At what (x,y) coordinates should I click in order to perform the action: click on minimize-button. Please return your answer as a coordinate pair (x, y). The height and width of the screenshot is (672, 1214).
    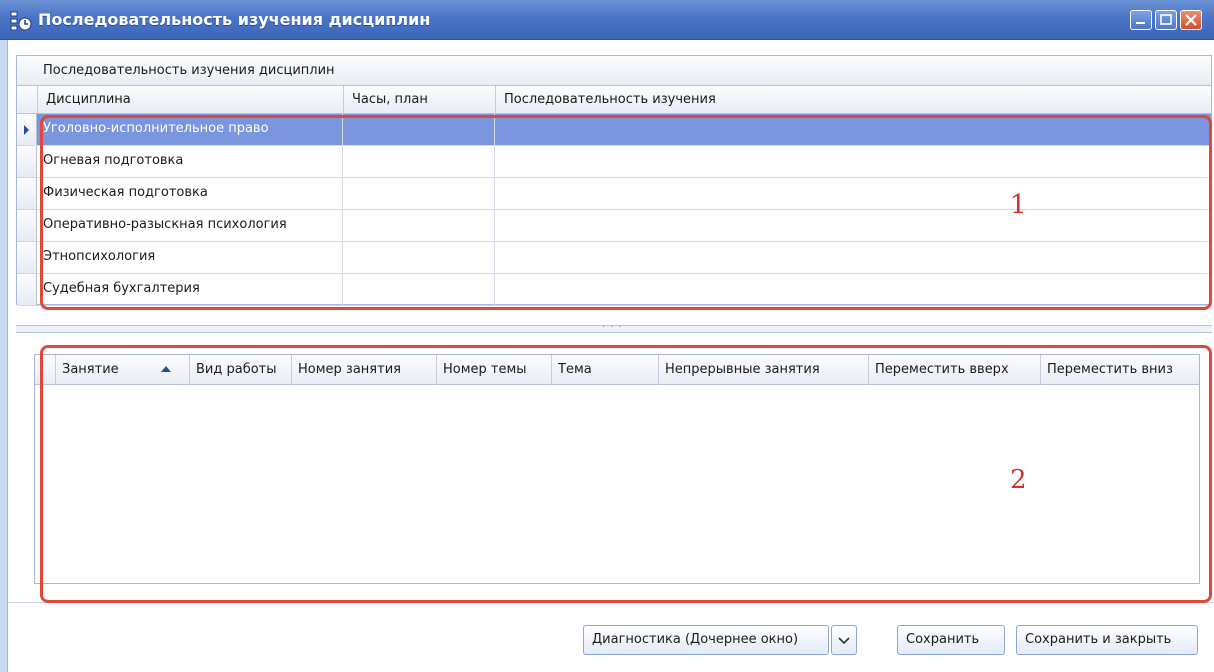
    Looking at the image, I should click on (1141, 20).